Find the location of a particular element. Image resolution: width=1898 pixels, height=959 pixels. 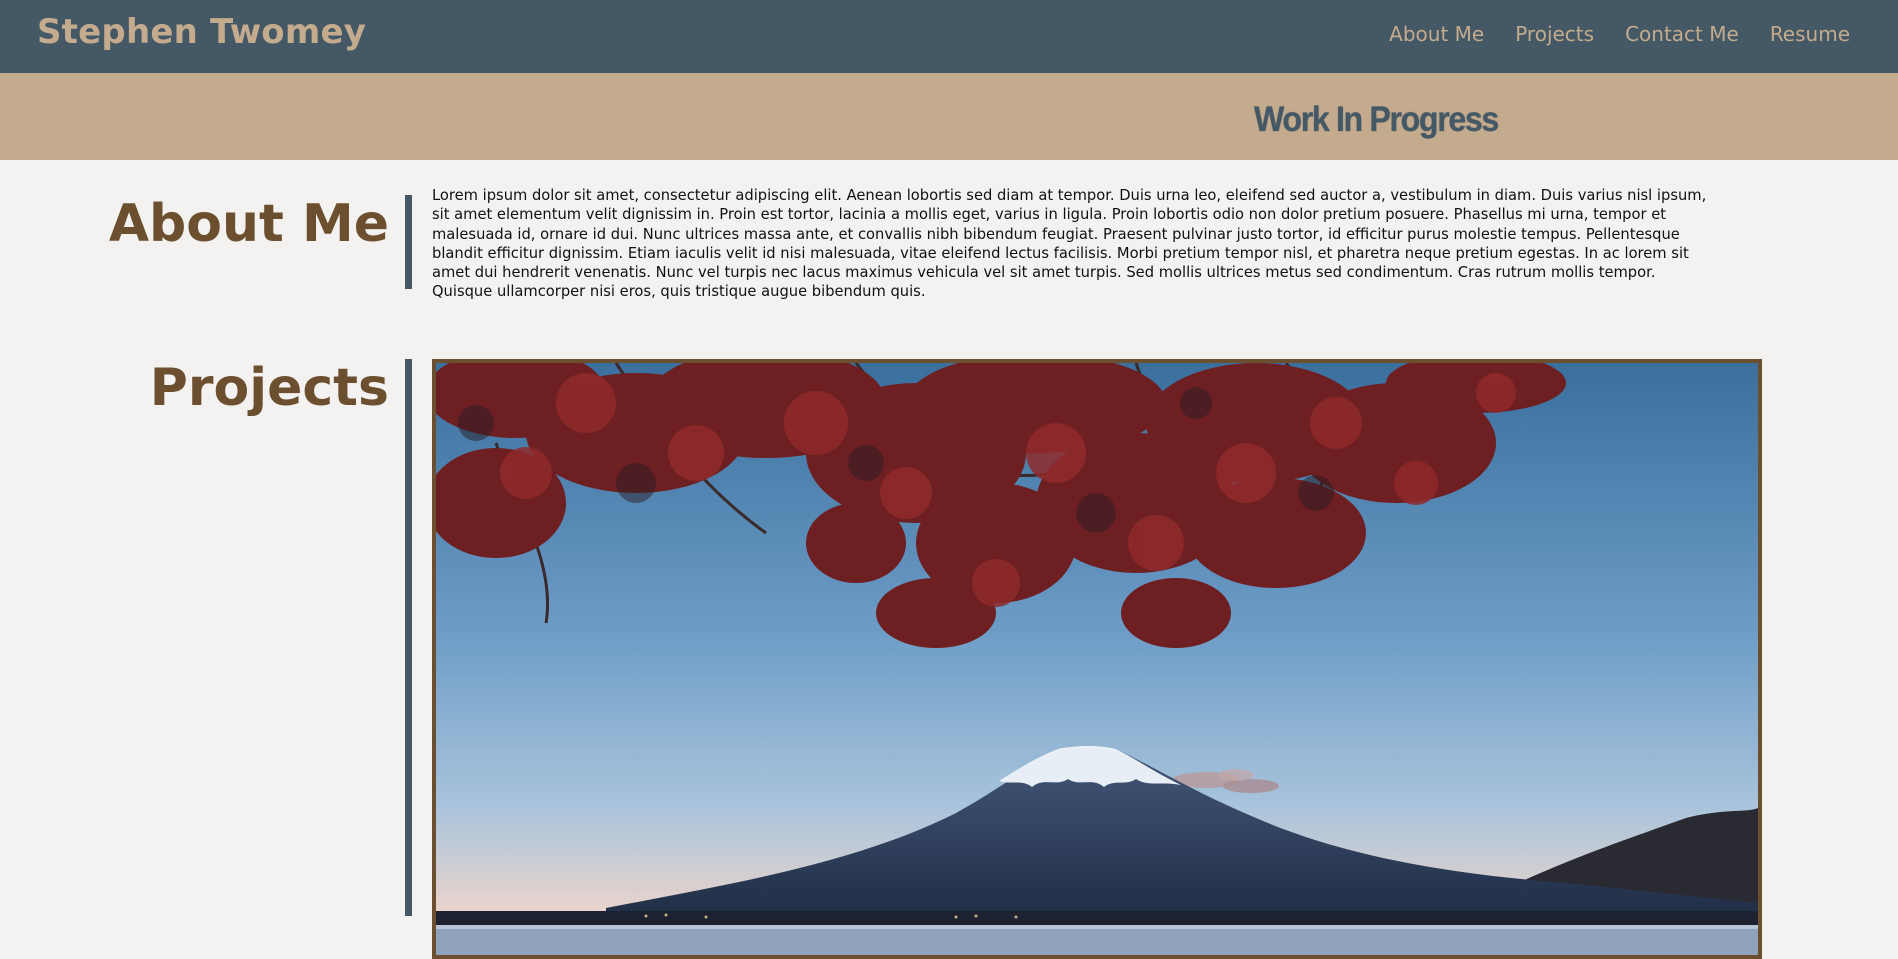

nav-link-about-me: About Me is located at coordinates (1436, 34).